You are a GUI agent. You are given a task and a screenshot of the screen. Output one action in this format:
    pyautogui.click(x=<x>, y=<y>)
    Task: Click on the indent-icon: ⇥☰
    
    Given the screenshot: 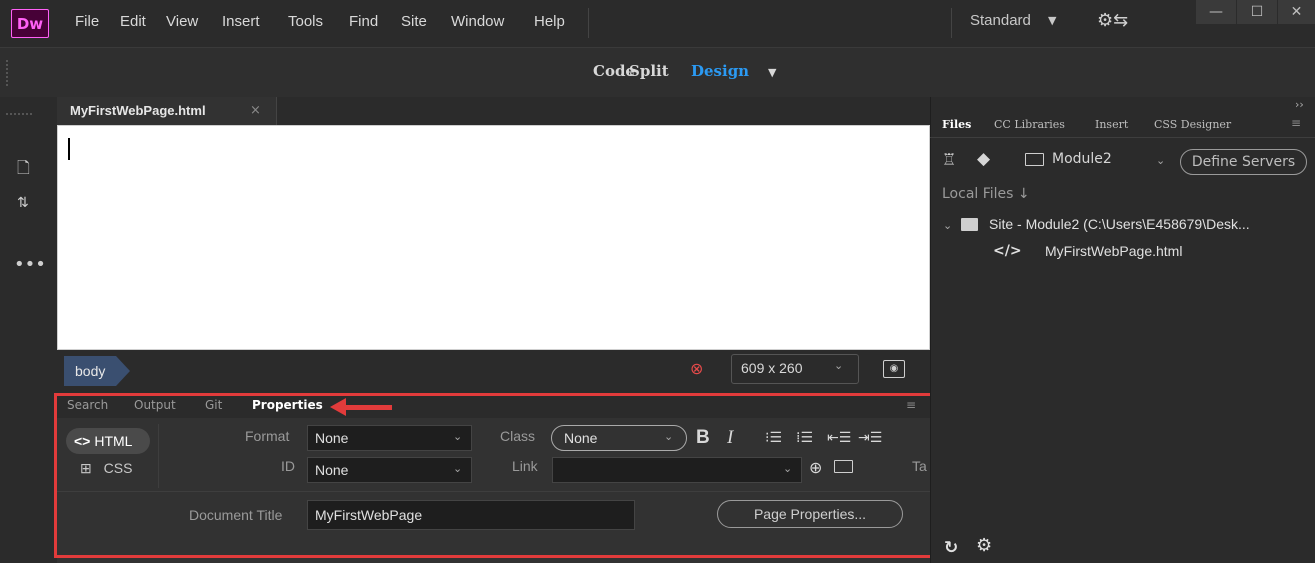 What is the action you would take?
    pyautogui.click(x=870, y=438)
    